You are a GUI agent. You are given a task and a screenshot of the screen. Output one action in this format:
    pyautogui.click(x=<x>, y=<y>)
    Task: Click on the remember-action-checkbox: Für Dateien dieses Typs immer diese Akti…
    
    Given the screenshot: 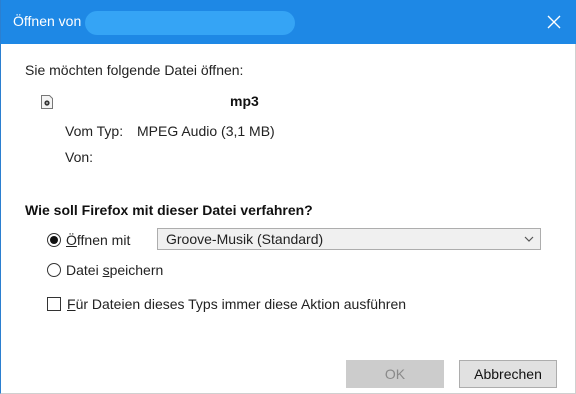 What is the action you would take?
    pyautogui.click(x=226, y=304)
    